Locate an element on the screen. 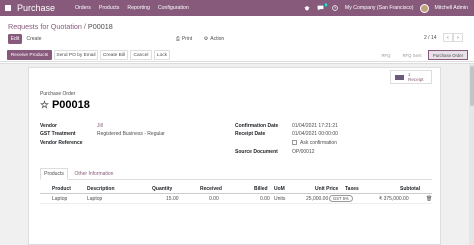 This screenshot has height=245, width=474. column-received: Received is located at coordinates (211, 189).